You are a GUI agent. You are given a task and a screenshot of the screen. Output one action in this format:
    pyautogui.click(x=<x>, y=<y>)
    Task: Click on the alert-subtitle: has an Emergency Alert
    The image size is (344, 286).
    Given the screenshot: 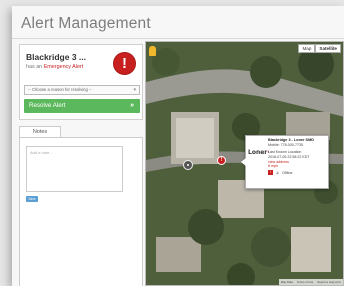 What is the action you would take?
    pyautogui.click(x=54, y=67)
    